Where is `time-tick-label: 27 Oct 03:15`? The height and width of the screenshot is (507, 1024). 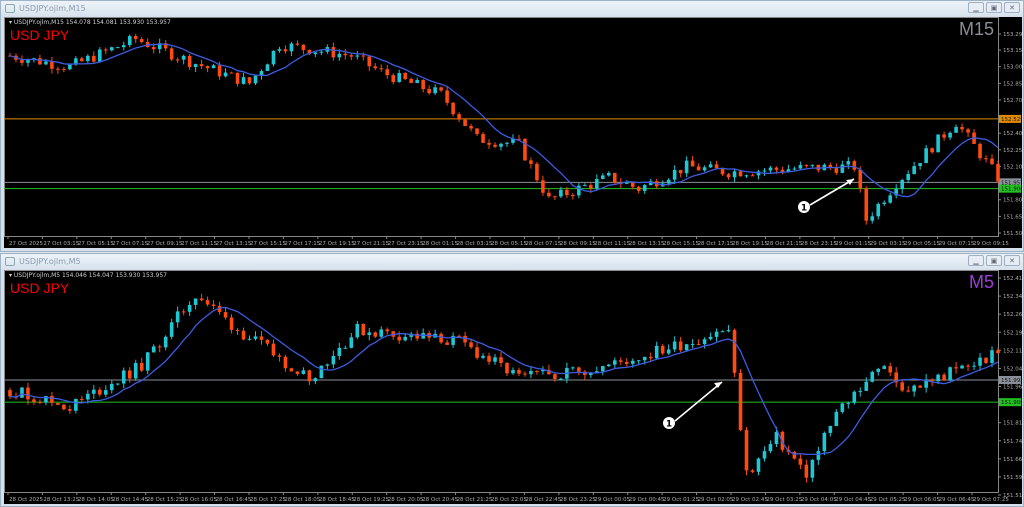 time-tick-label: 27 Oct 03:15 is located at coordinates (61, 244).